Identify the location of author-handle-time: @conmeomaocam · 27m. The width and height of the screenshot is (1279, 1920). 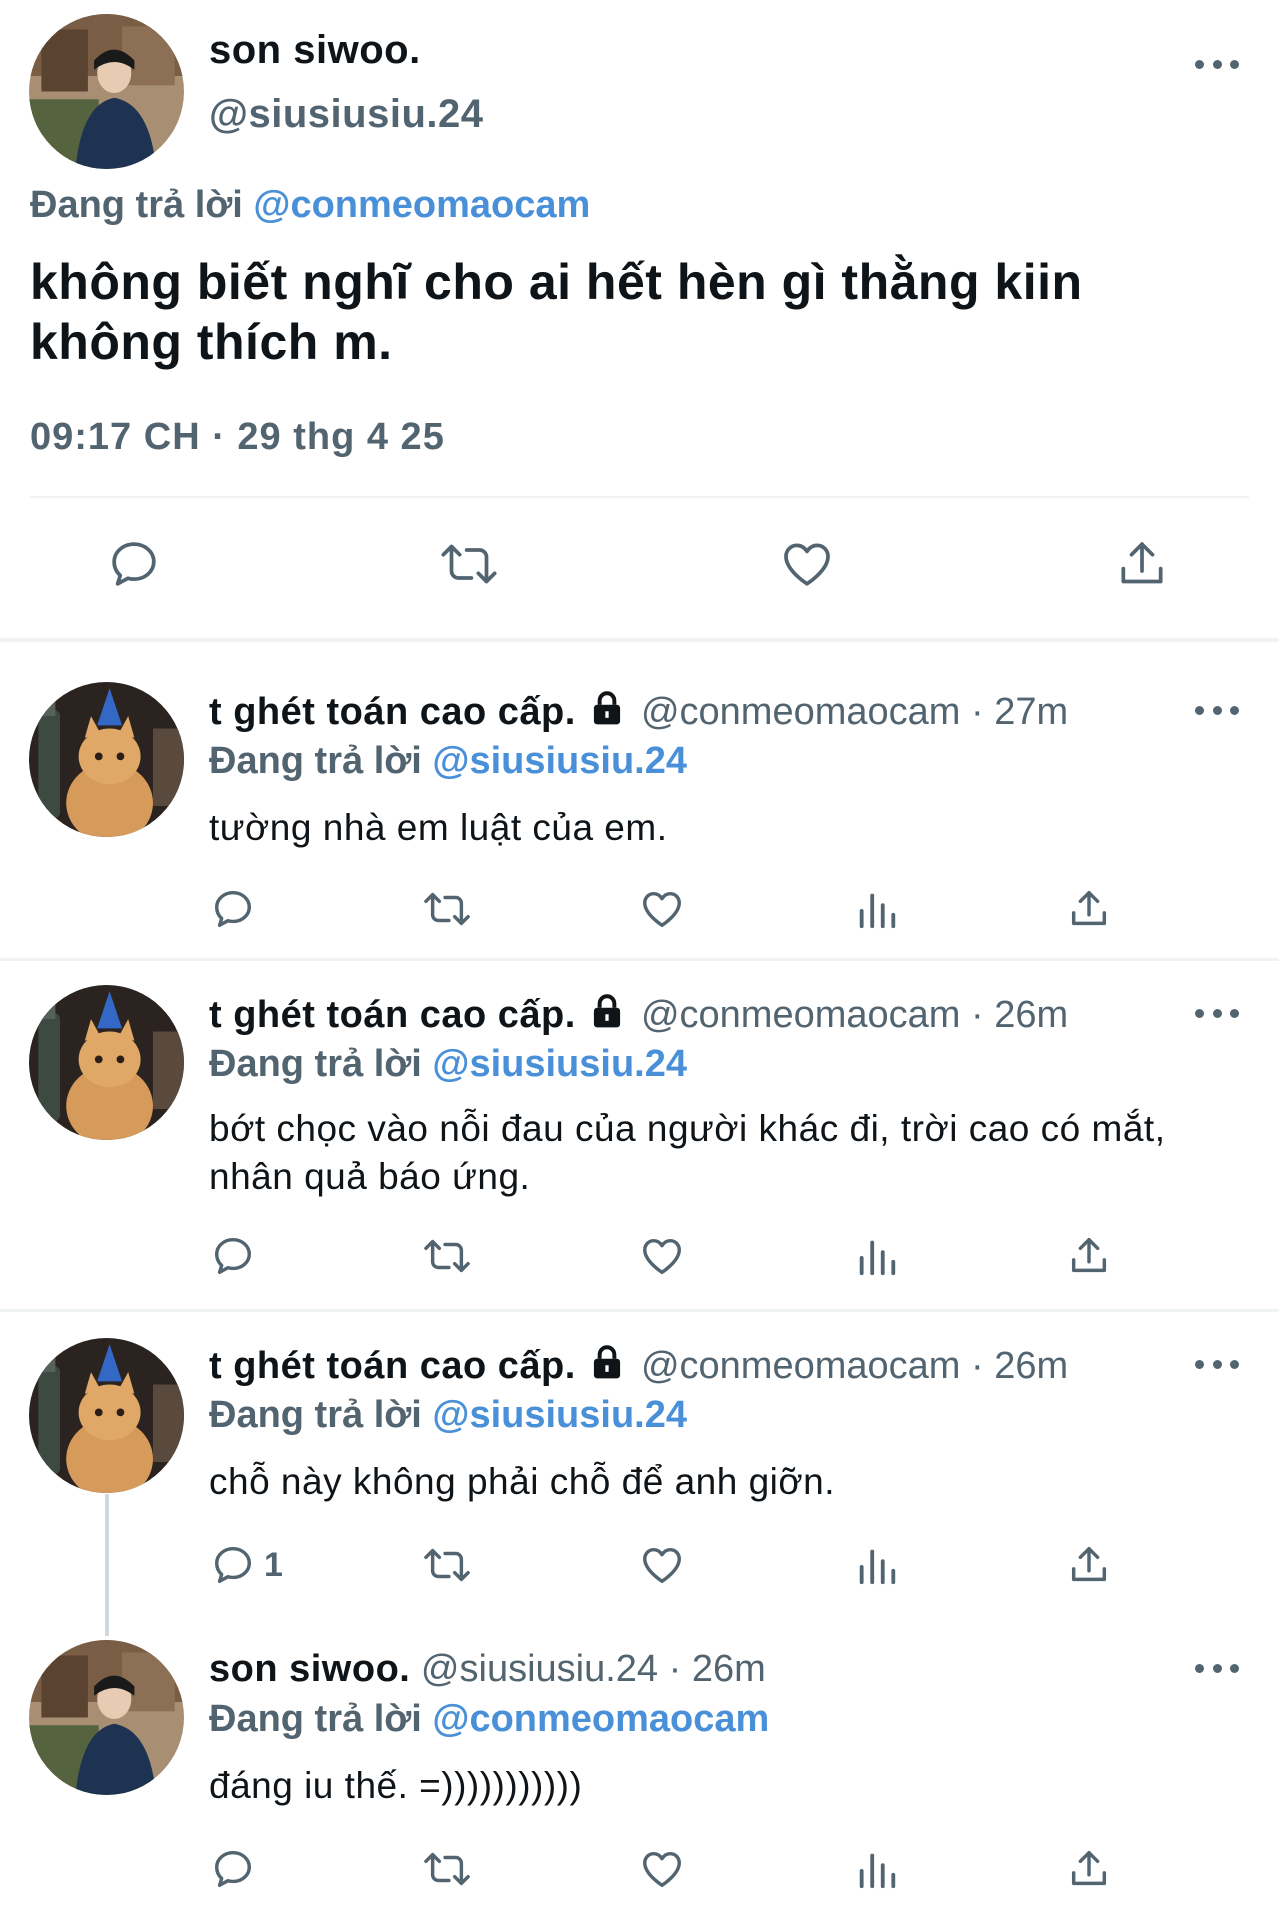
(854, 712).